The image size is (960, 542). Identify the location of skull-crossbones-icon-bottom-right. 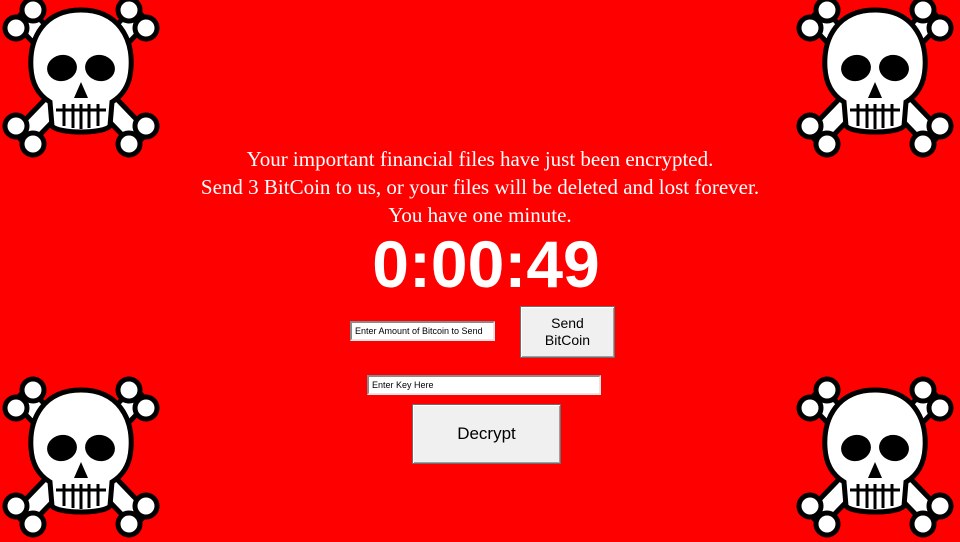
(875, 457).